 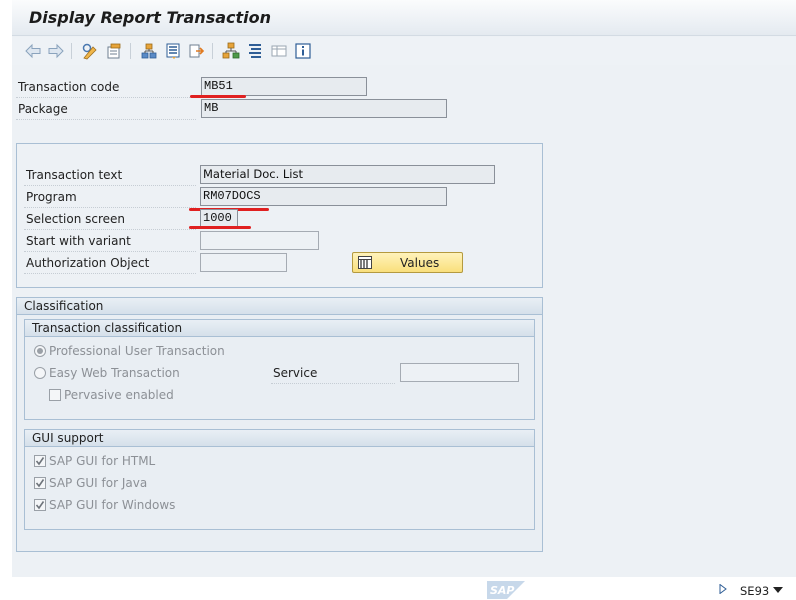 What do you see at coordinates (323, 196) in the screenshot?
I see `program-field: RM07DOCS` at bounding box center [323, 196].